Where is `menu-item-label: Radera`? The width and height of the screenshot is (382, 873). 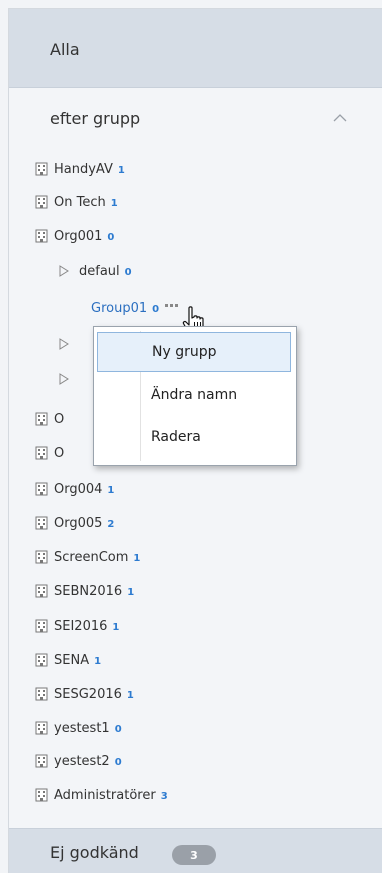 menu-item-label: Radera is located at coordinates (176, 437).